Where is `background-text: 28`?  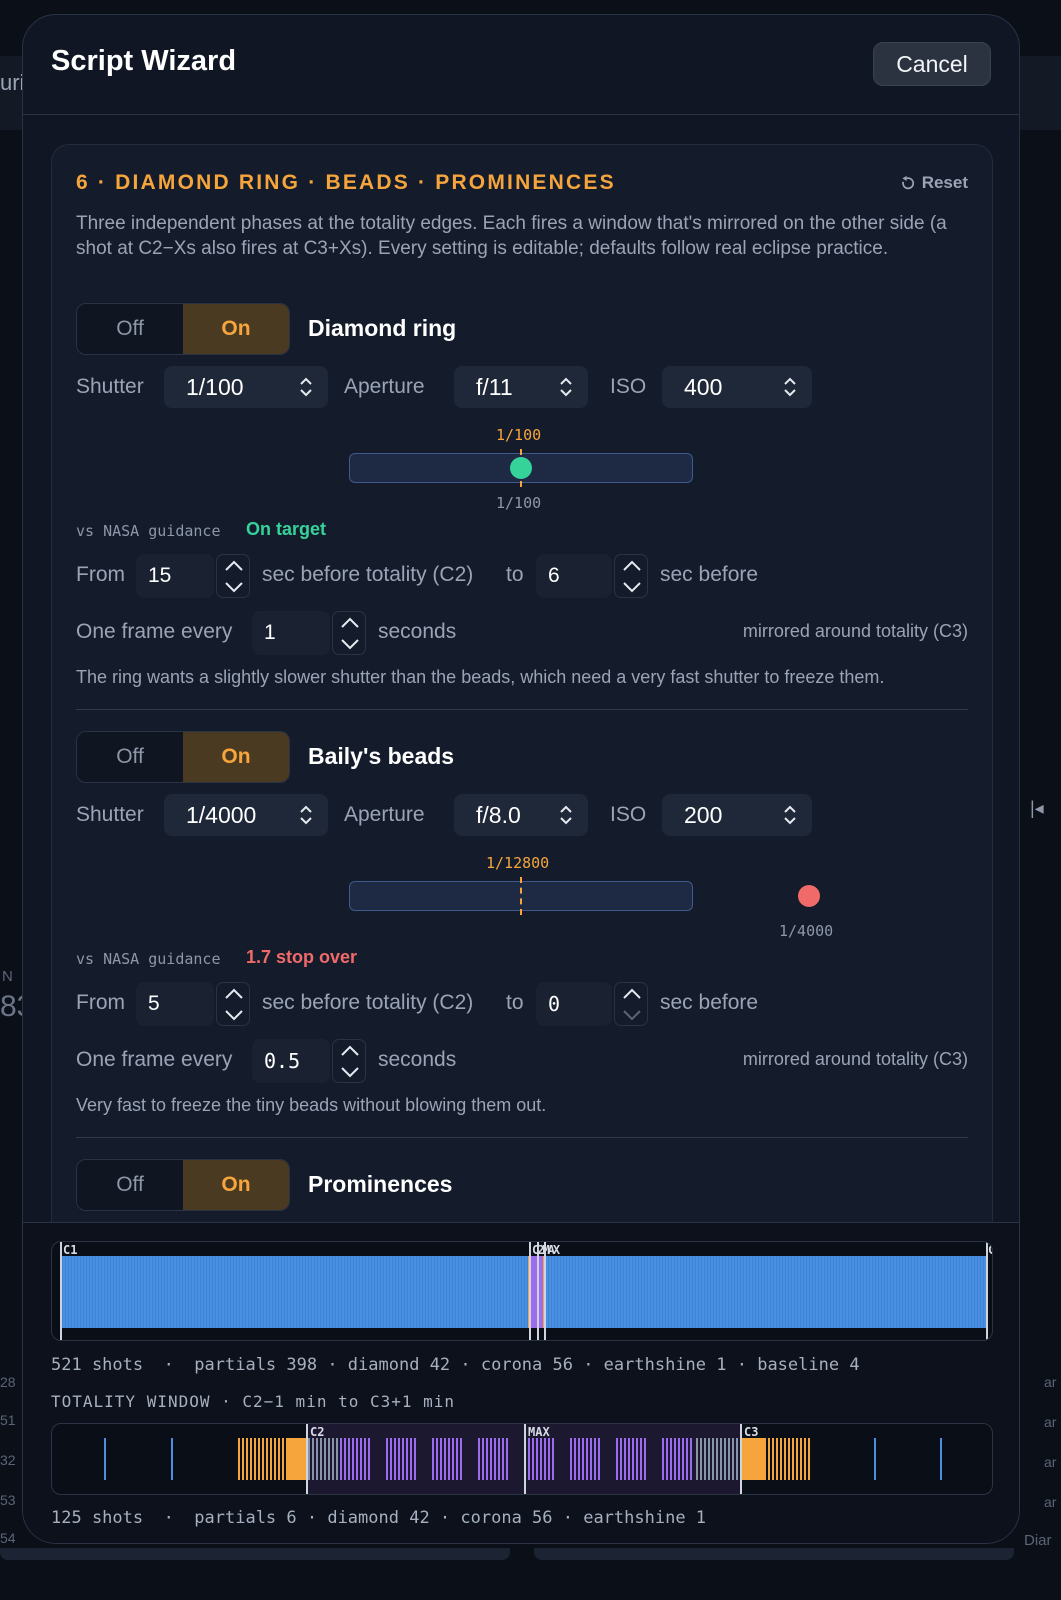 background-text: 28 is located at coordinates (8, 1382).